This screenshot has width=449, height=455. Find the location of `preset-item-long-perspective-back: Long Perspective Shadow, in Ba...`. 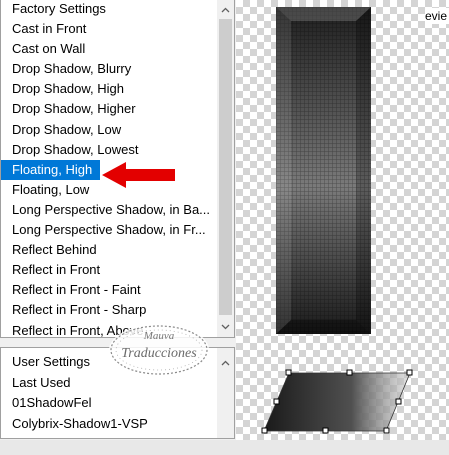

preset-item-long-perspective-back: Long Perspective Shadow, in Ba... is located at coordinates (109, 210).